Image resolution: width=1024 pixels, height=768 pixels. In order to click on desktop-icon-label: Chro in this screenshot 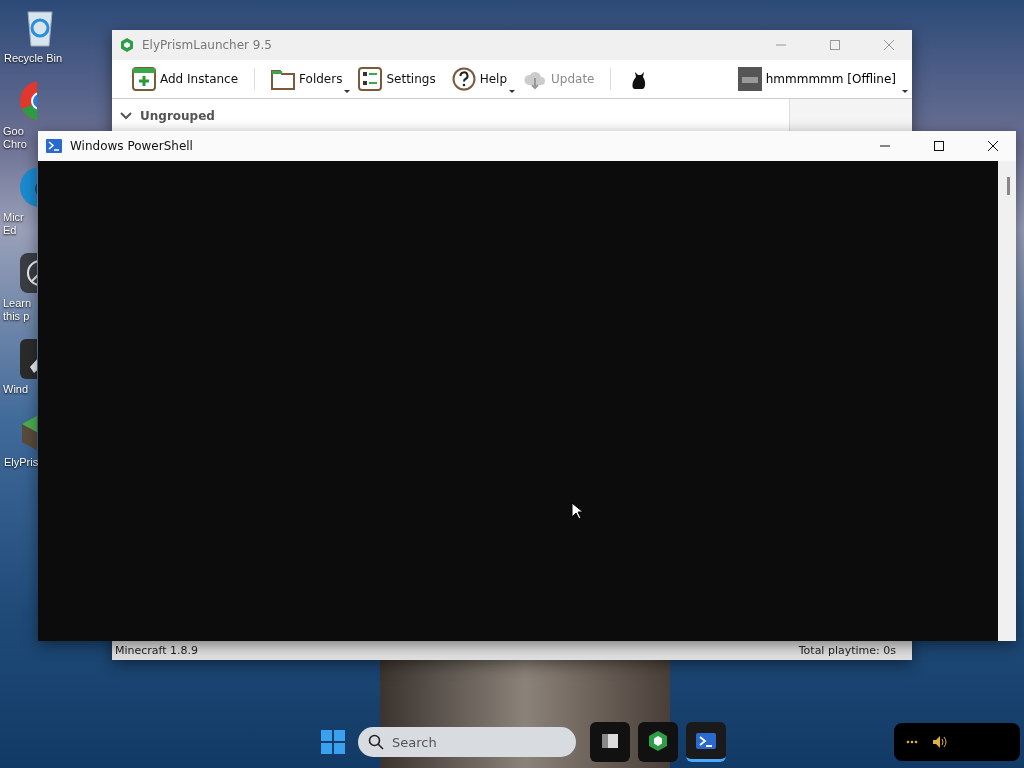, I will do `click(15, 144)`.